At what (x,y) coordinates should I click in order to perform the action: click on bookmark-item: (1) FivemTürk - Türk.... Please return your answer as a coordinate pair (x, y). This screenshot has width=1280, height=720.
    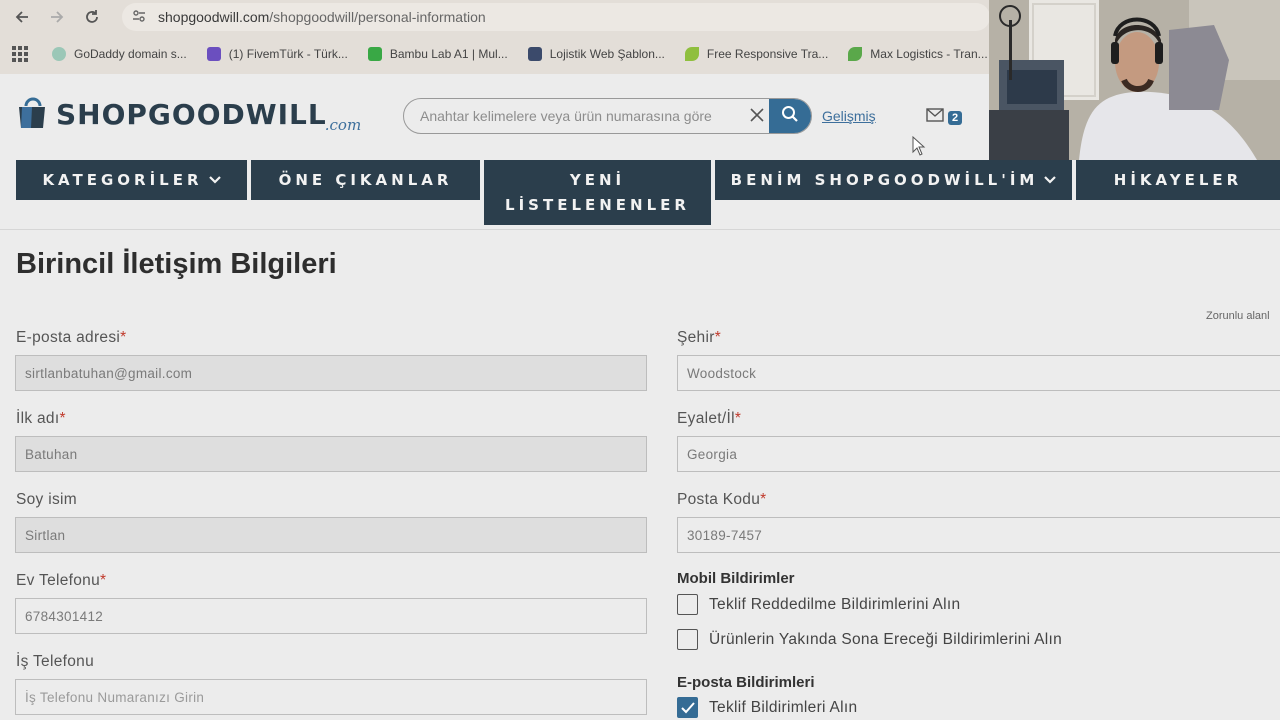
    Looking at the image, I should click on (277, 54).